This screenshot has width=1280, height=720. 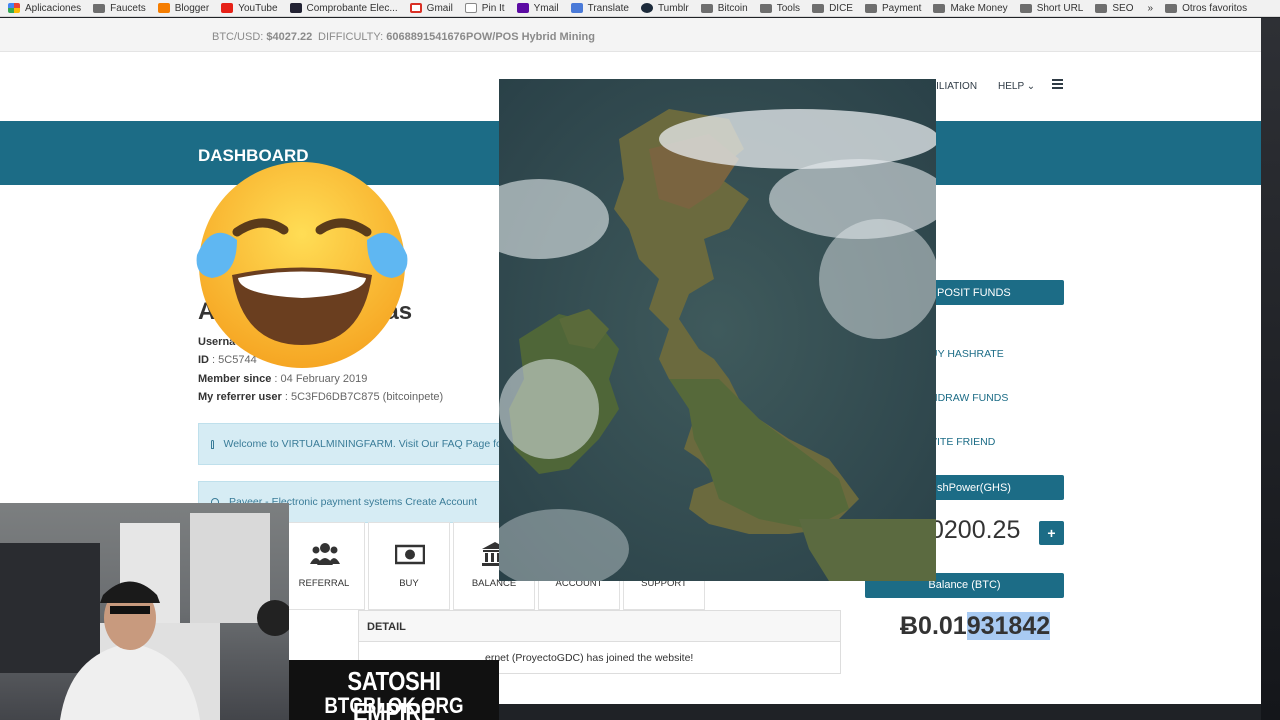 I want to click on difficulty-label: DIFFICULTY:, so click(x=351, y=37).